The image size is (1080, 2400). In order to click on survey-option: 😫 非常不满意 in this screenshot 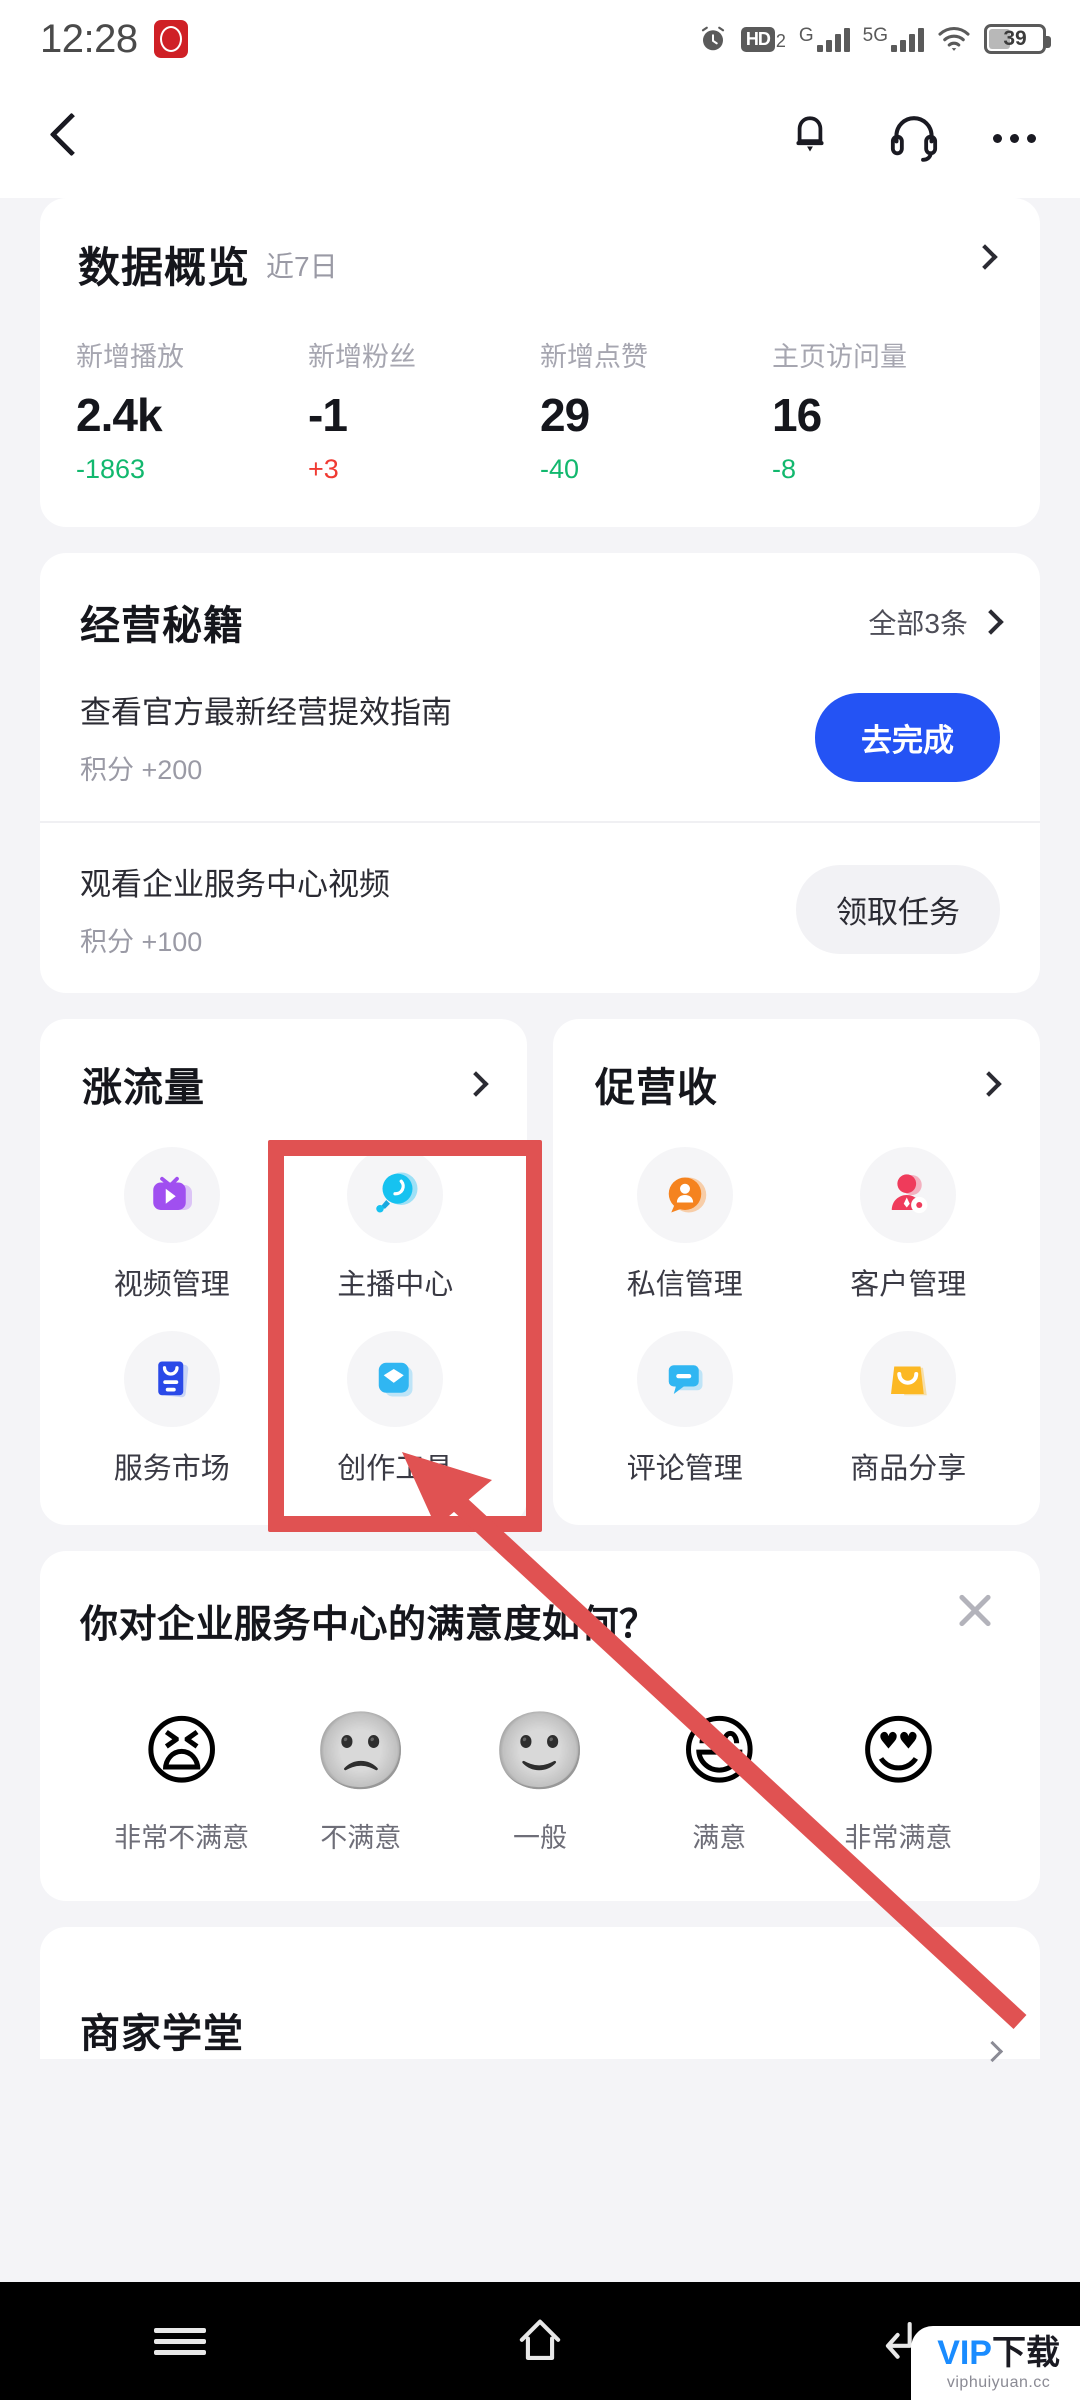, I will do `click(181, 1779)`.